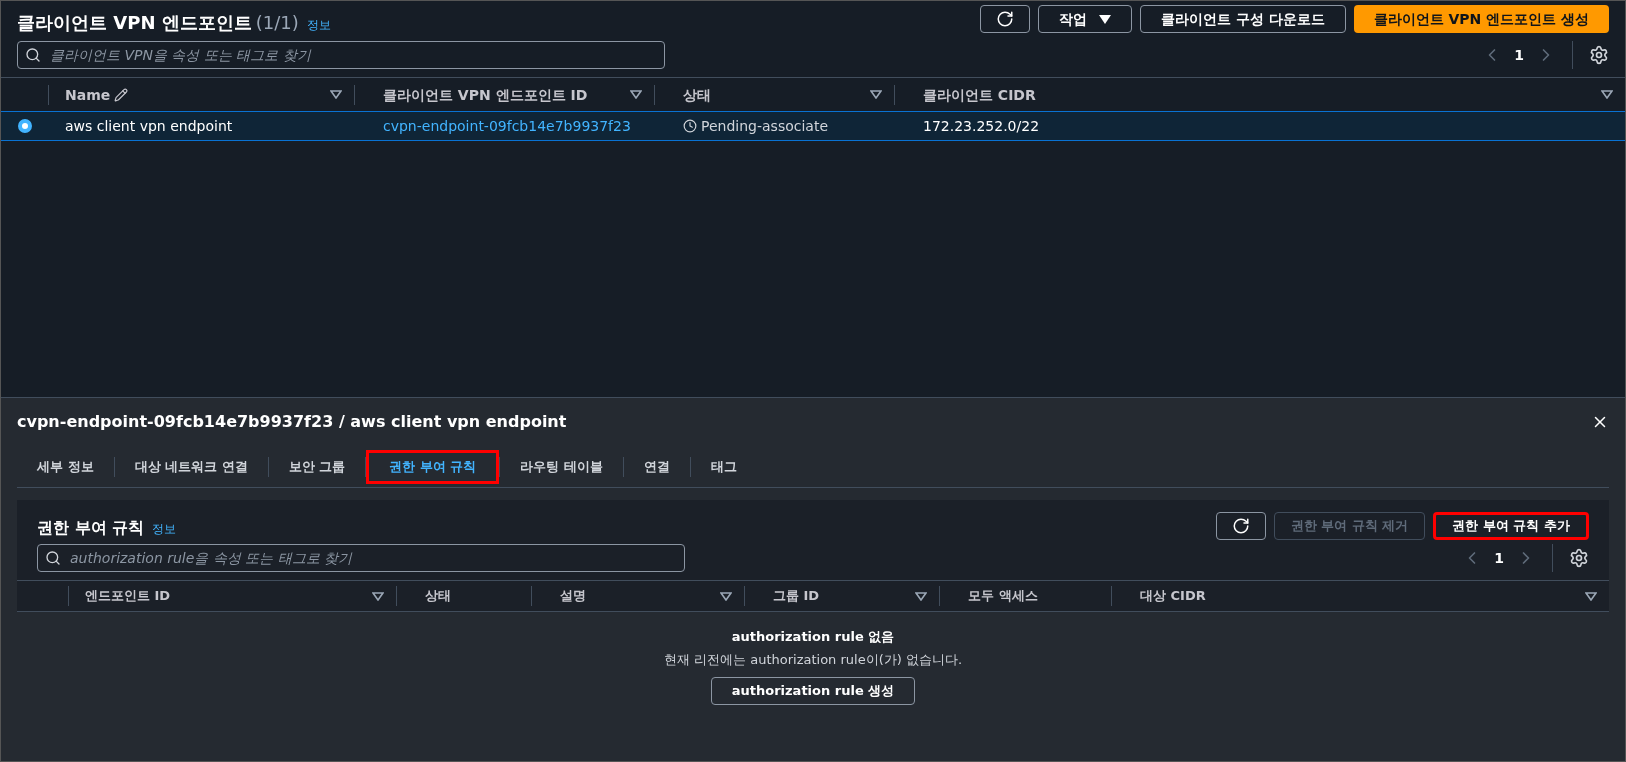 The height and width of the screenshot is (762, 1626). Describe the element at coordinates (1084, 19) in the screenshot. I see `actions-button: 작업` at that location.